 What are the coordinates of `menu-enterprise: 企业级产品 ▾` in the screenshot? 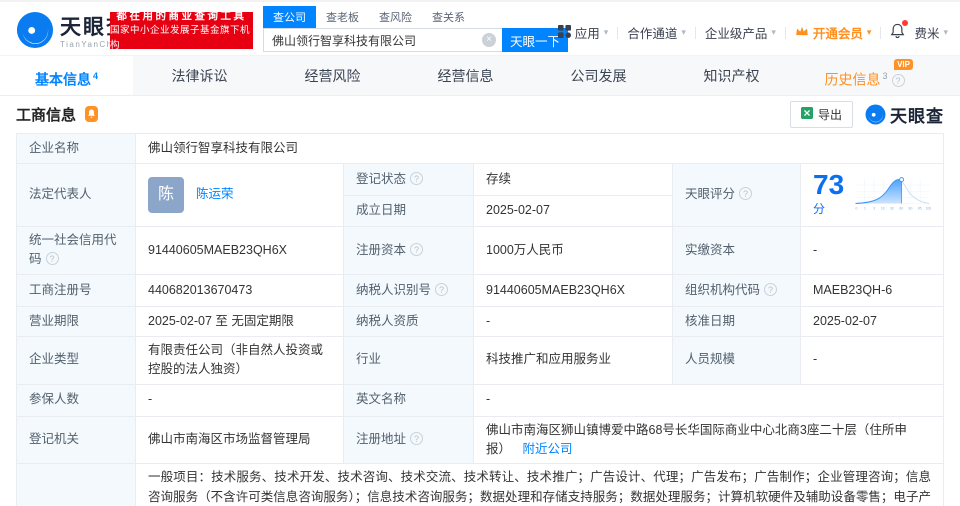 It's located at (740, 32).